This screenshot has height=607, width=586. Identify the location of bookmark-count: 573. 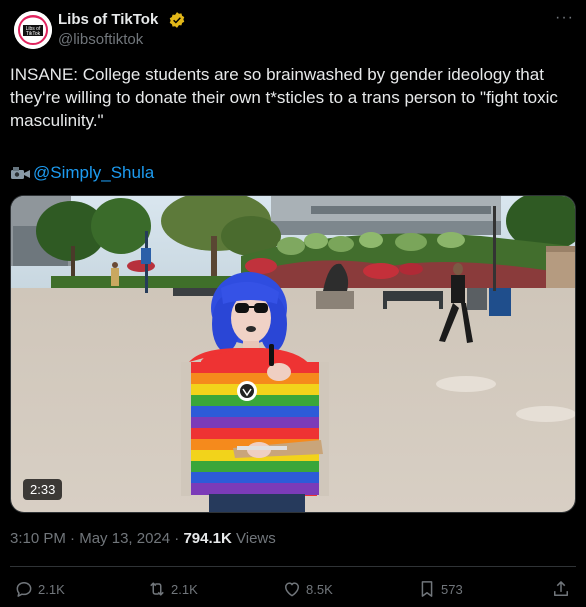
(452, 589).